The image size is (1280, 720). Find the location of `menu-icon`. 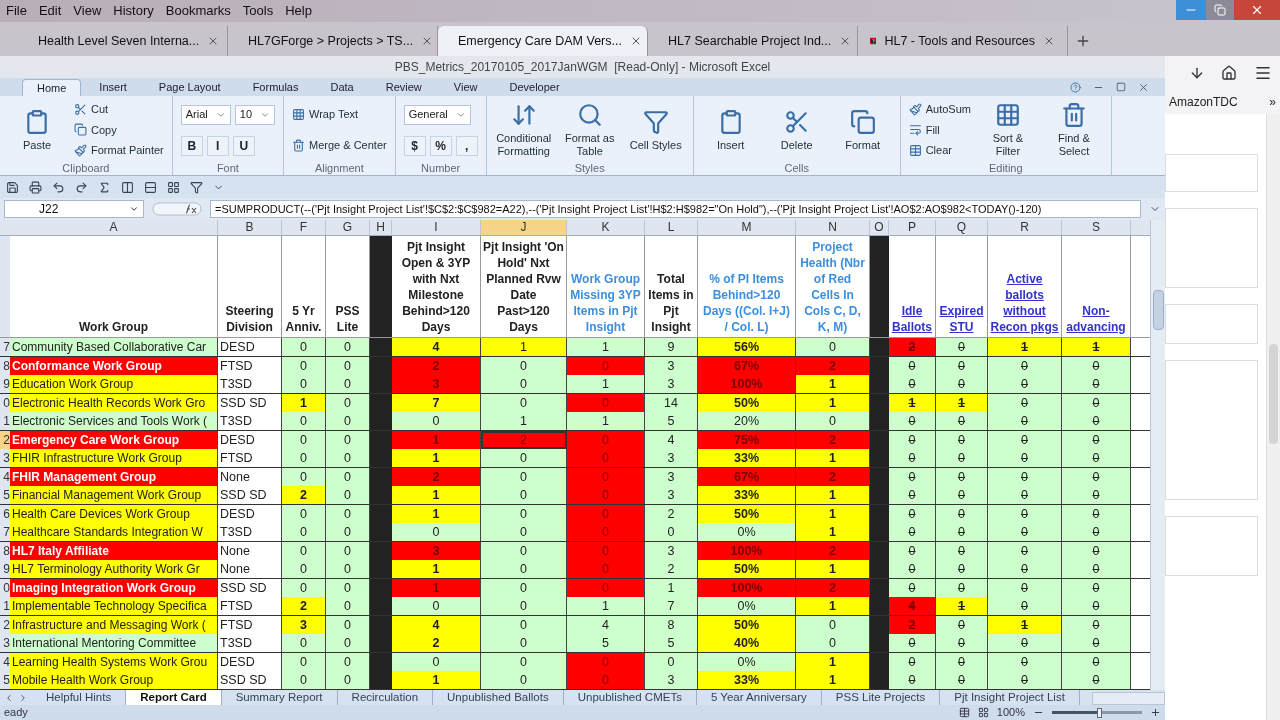

menu-icon is located at coordinates (1262, 73).